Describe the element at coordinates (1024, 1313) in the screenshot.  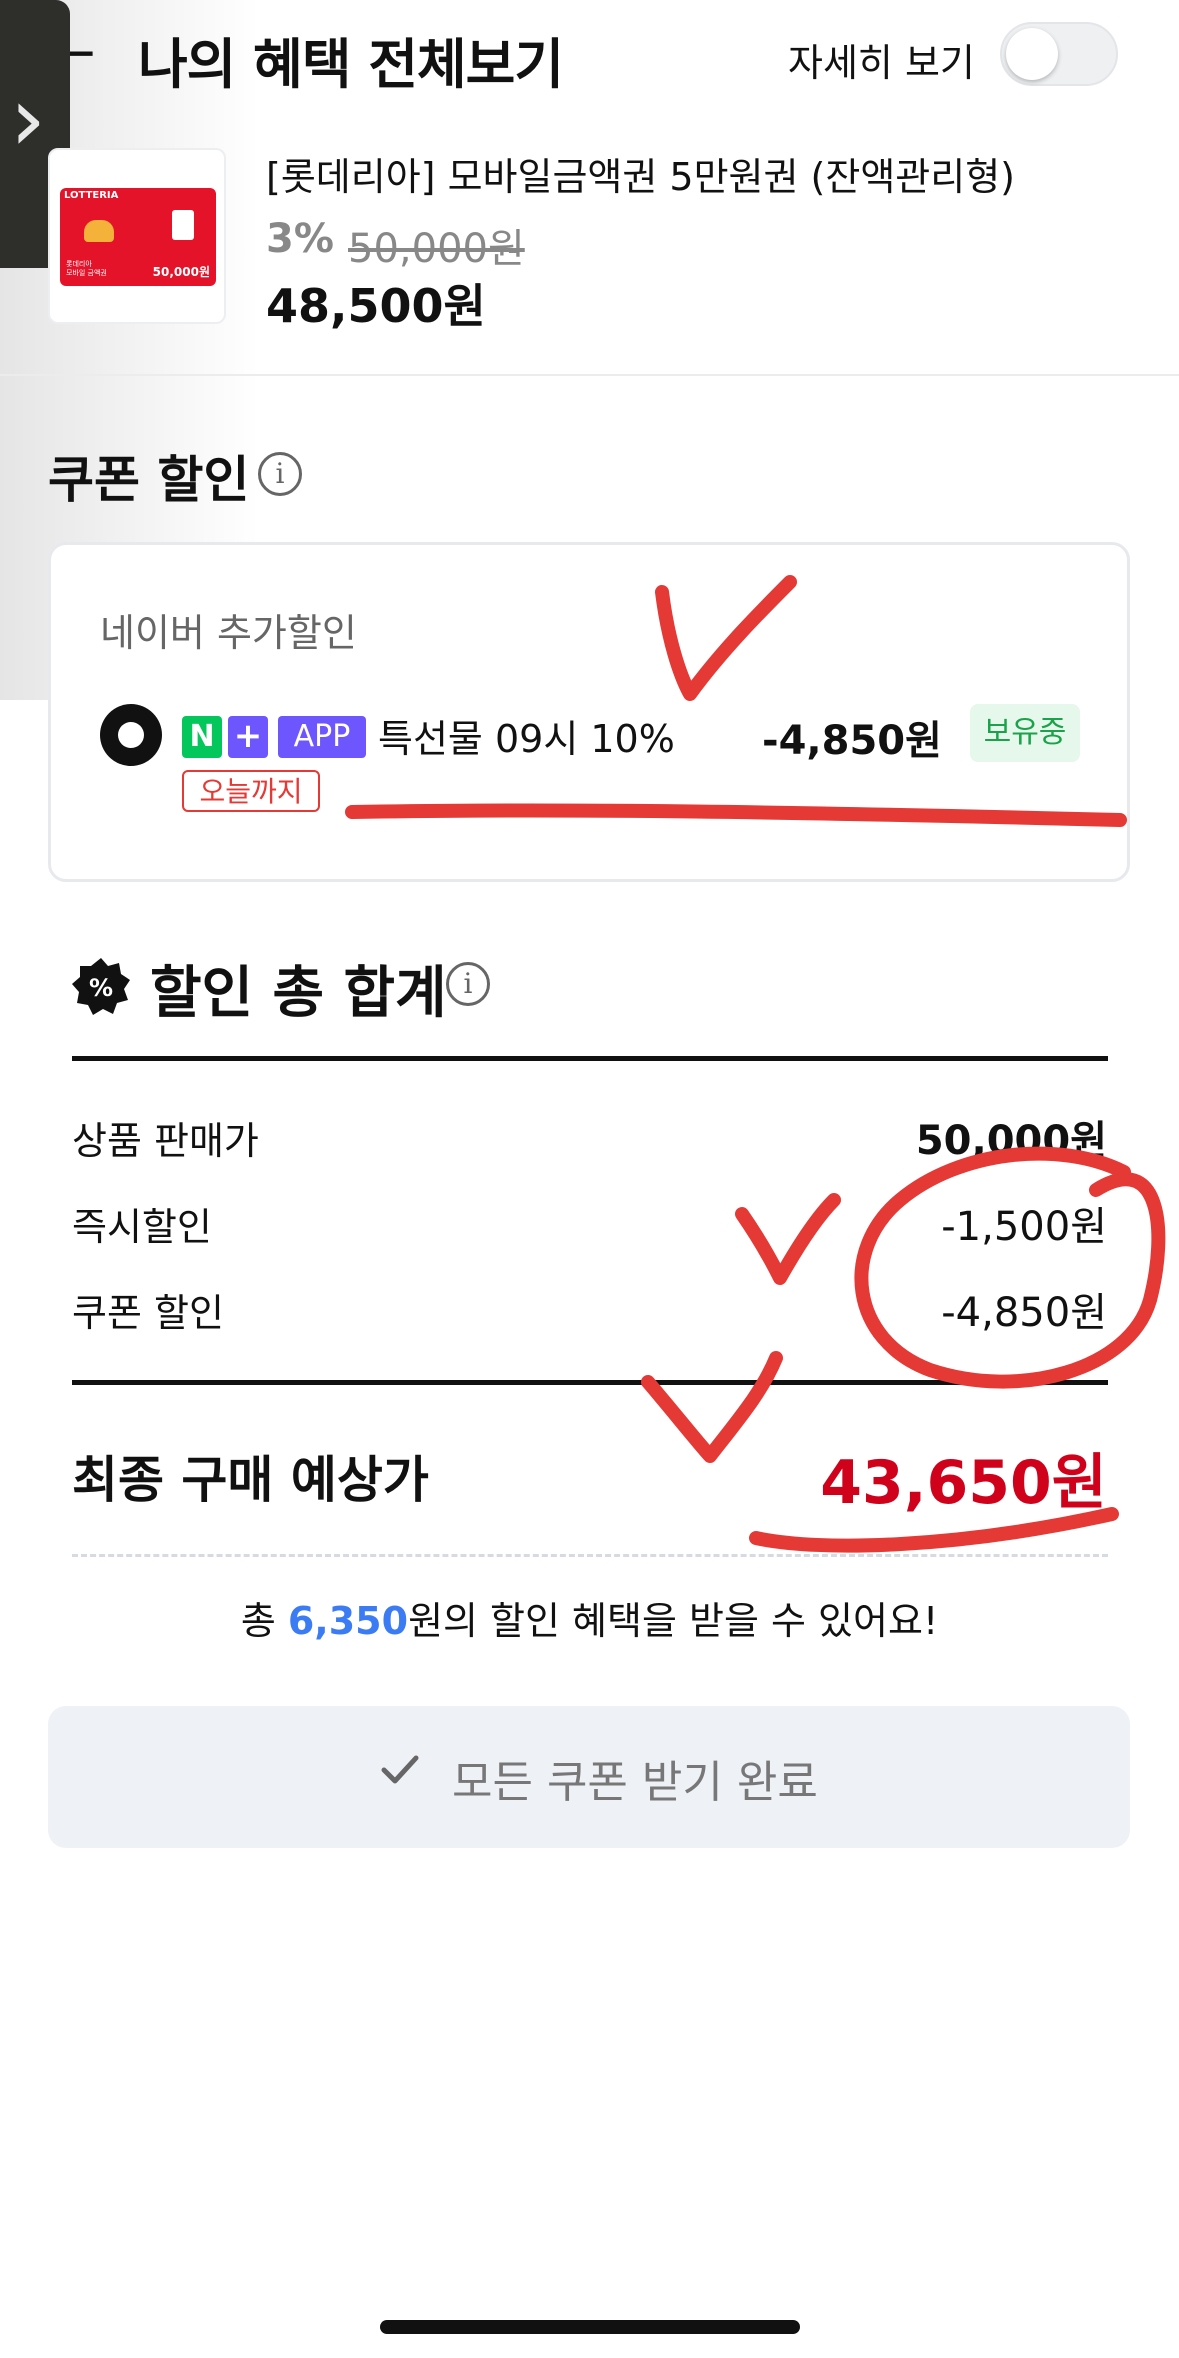
I see `row-value: -4,850원` at that location.